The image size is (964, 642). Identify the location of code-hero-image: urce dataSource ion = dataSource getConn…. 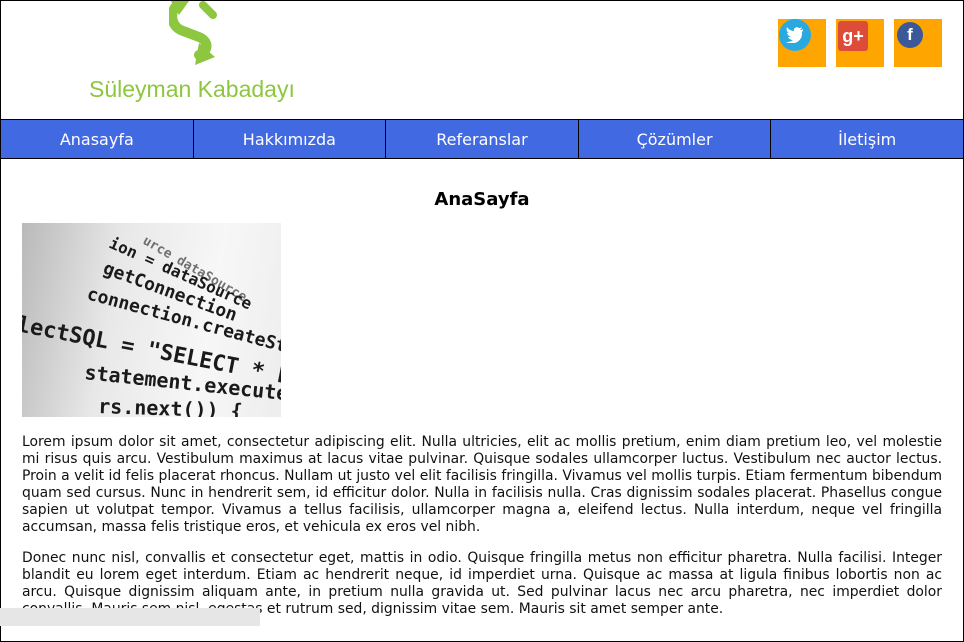
(151, 320).